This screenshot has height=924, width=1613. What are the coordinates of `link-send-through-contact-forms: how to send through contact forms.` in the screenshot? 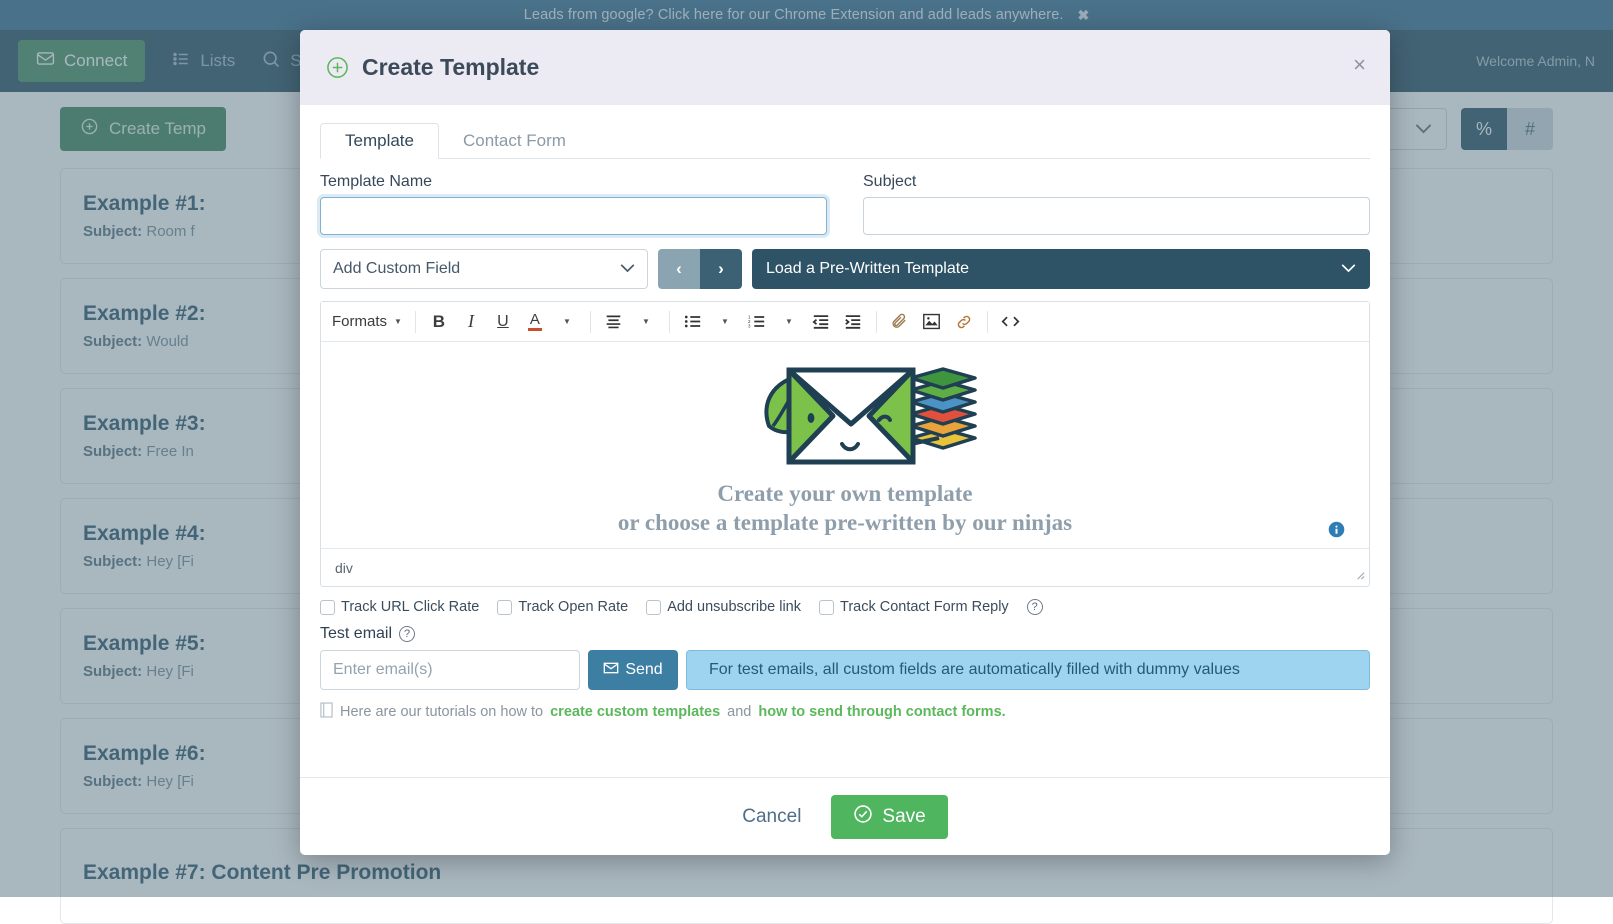 It's located at (881, 712).